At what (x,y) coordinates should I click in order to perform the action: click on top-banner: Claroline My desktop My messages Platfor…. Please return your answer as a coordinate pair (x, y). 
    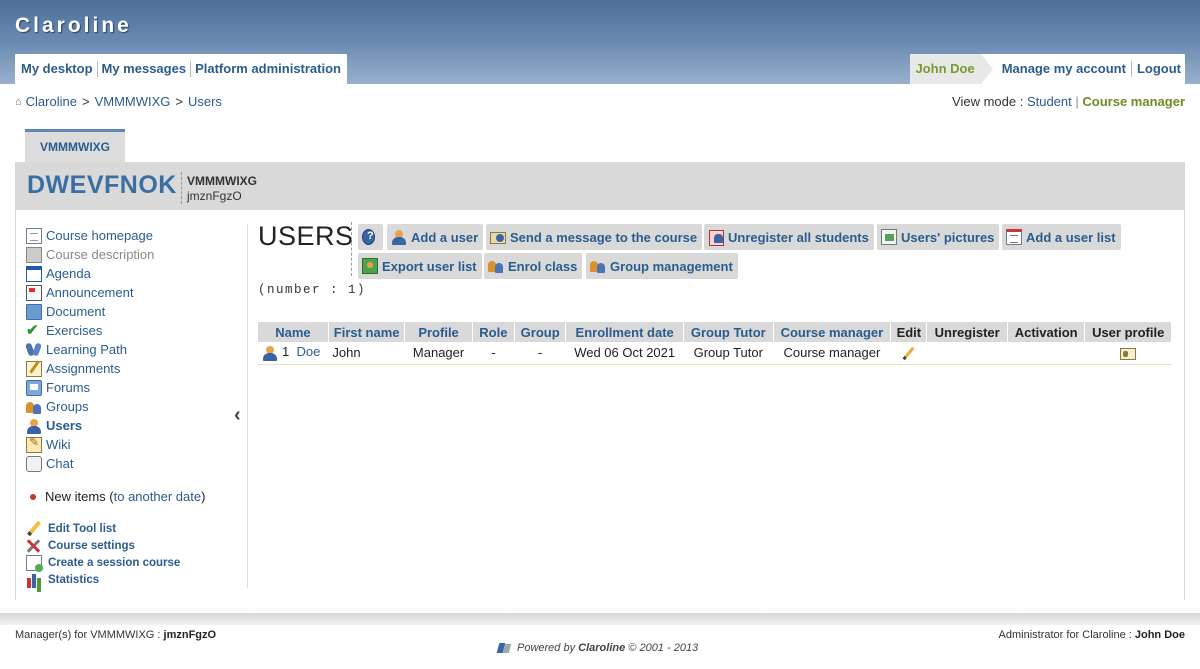
    Looking at the image, I should click on (600, 42).